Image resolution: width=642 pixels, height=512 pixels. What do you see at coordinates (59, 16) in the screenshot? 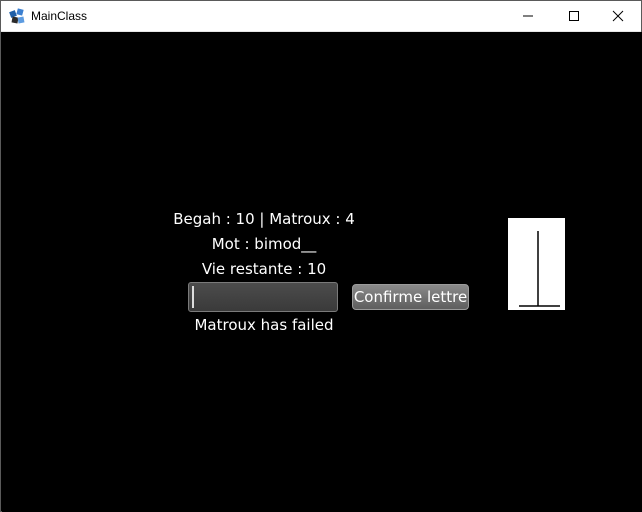
I see `window-title: MainClass` at bounding box center [59, 16].